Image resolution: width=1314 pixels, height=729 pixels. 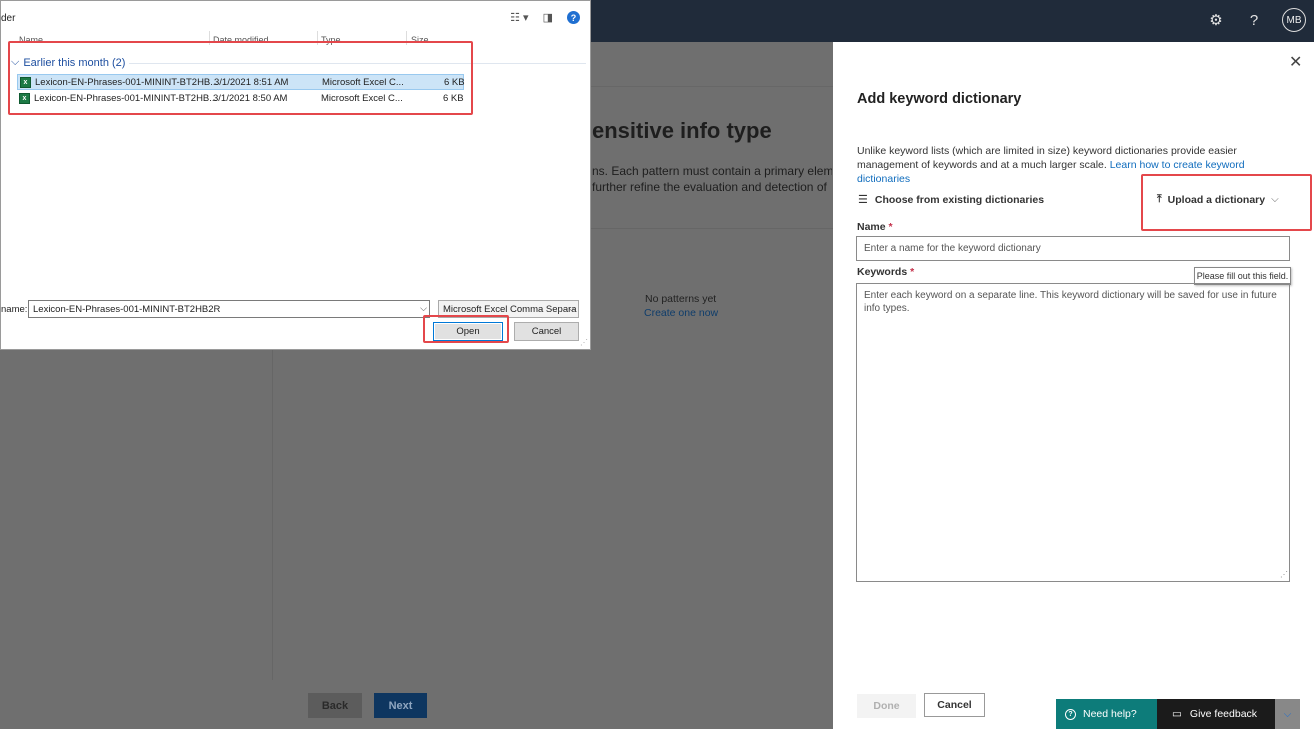 I want to click on avatar: MB, so click(x=1294, y=20).